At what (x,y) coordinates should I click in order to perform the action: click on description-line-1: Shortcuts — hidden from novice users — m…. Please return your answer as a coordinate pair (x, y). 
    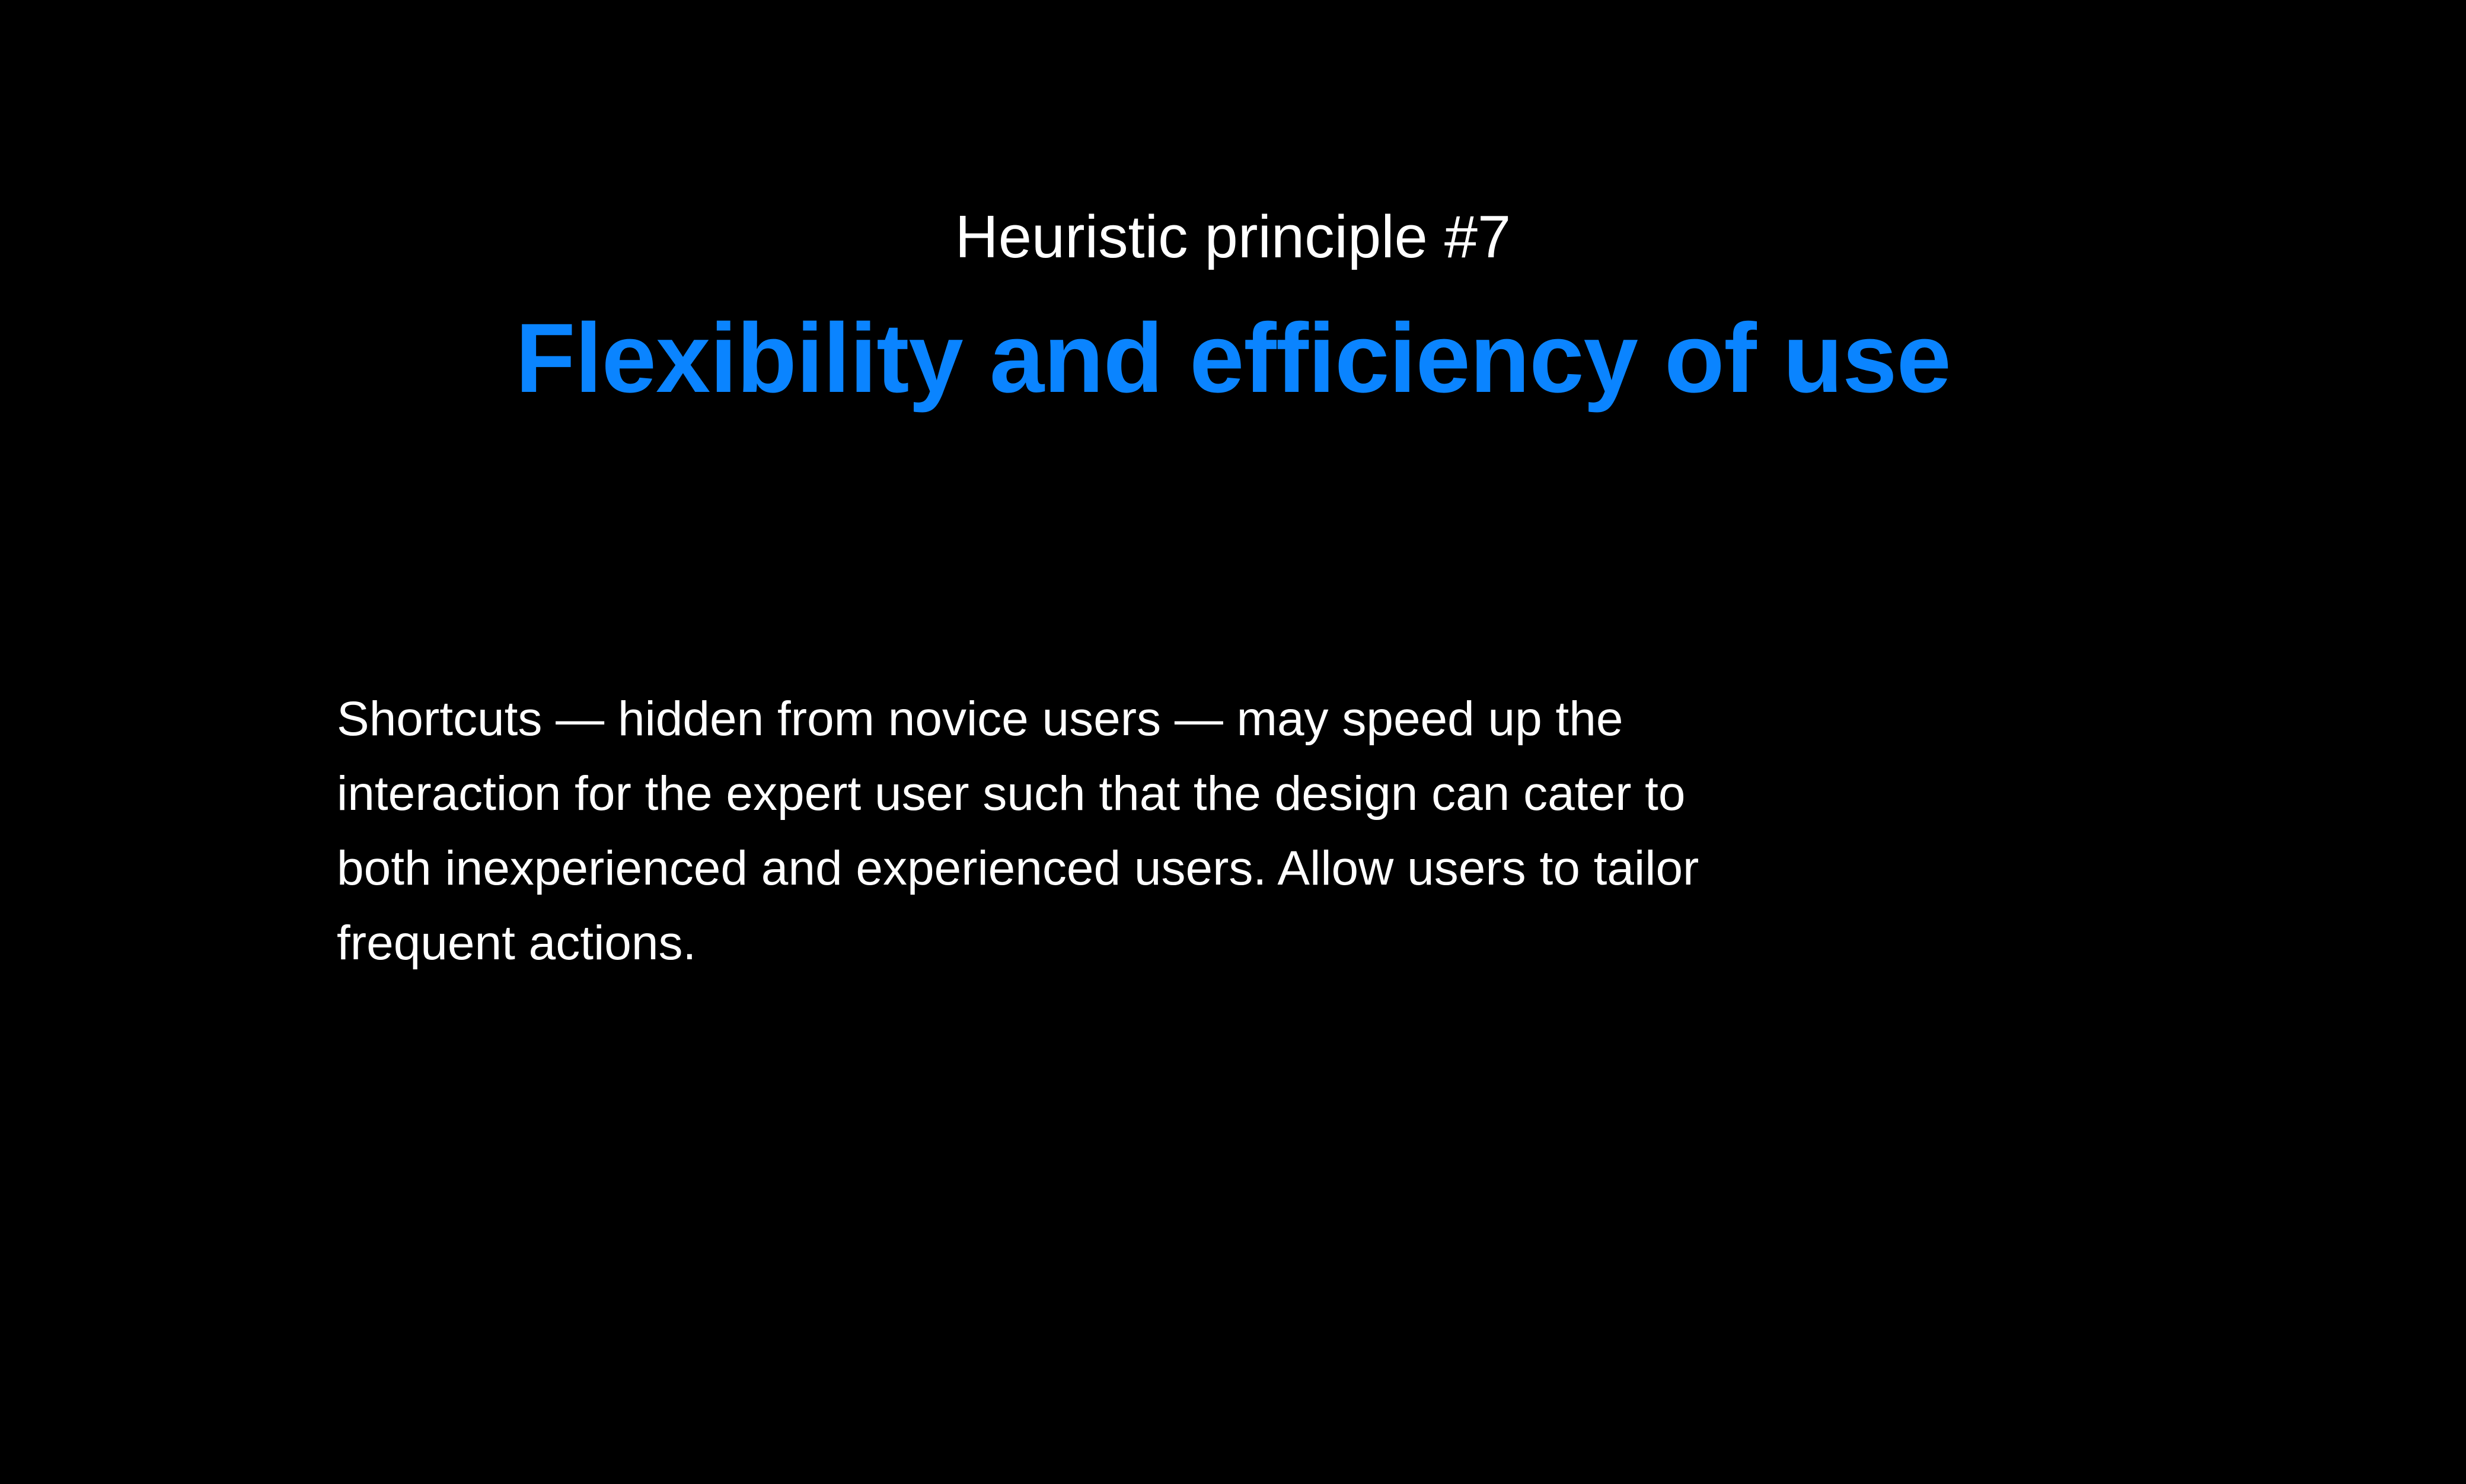
    Looking at the image, I should click on (980, 719).